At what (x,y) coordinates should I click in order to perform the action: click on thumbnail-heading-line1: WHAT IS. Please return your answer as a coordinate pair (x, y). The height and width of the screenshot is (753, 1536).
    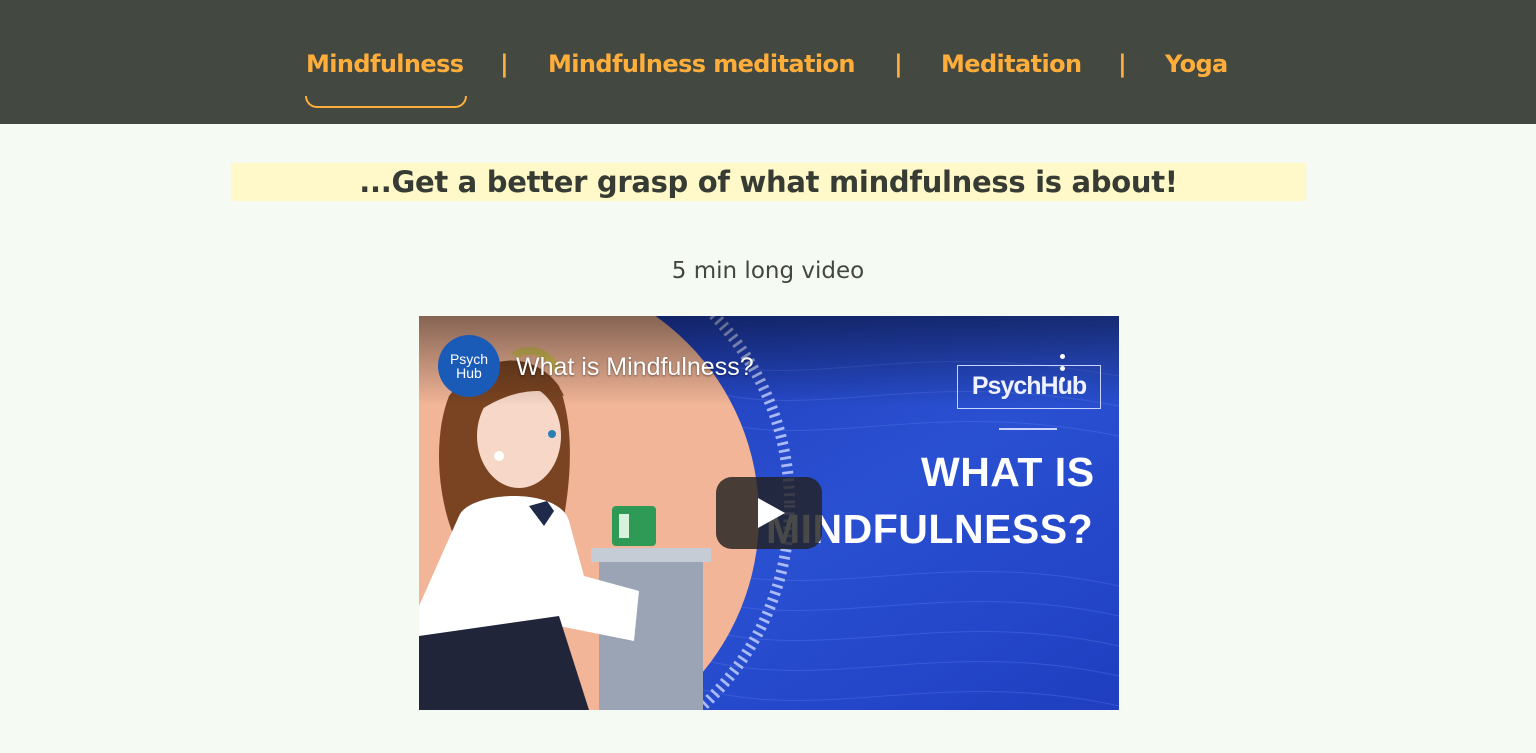
    Looking at the image, I should click on (1008, 472).